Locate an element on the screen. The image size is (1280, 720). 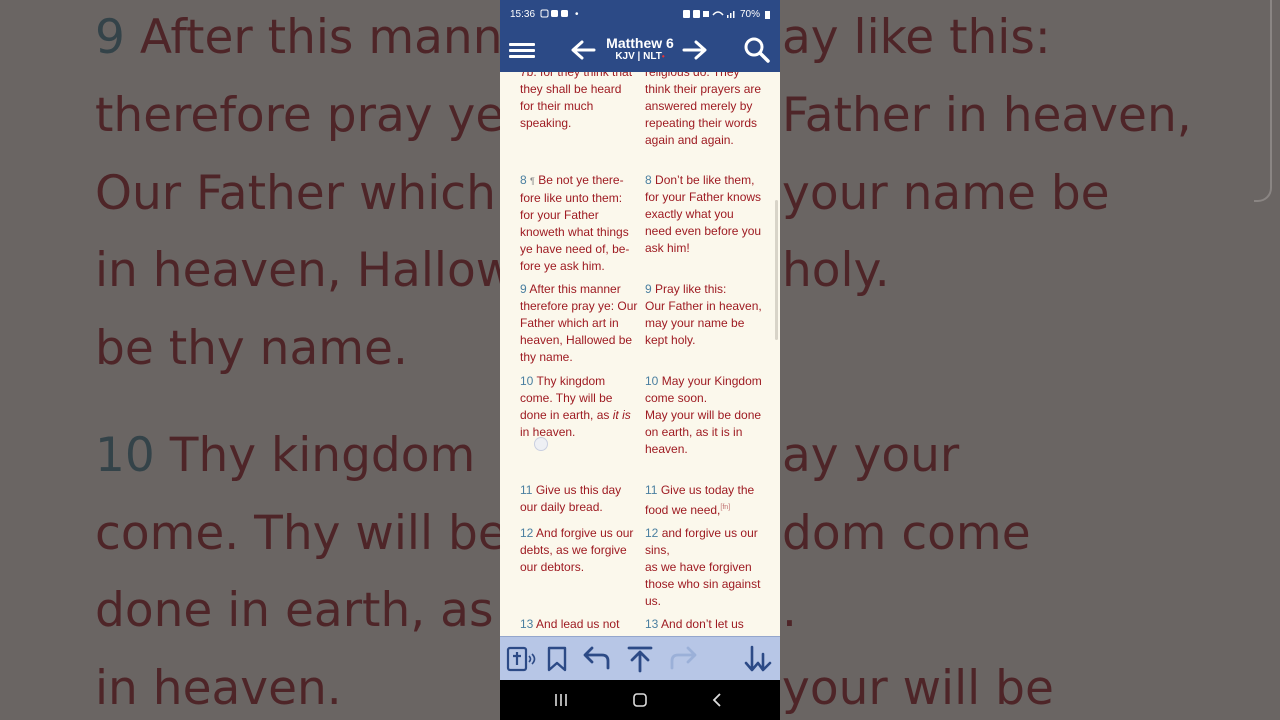
bg-line-right: Father in heaven, is located at coordinates (987, 115).